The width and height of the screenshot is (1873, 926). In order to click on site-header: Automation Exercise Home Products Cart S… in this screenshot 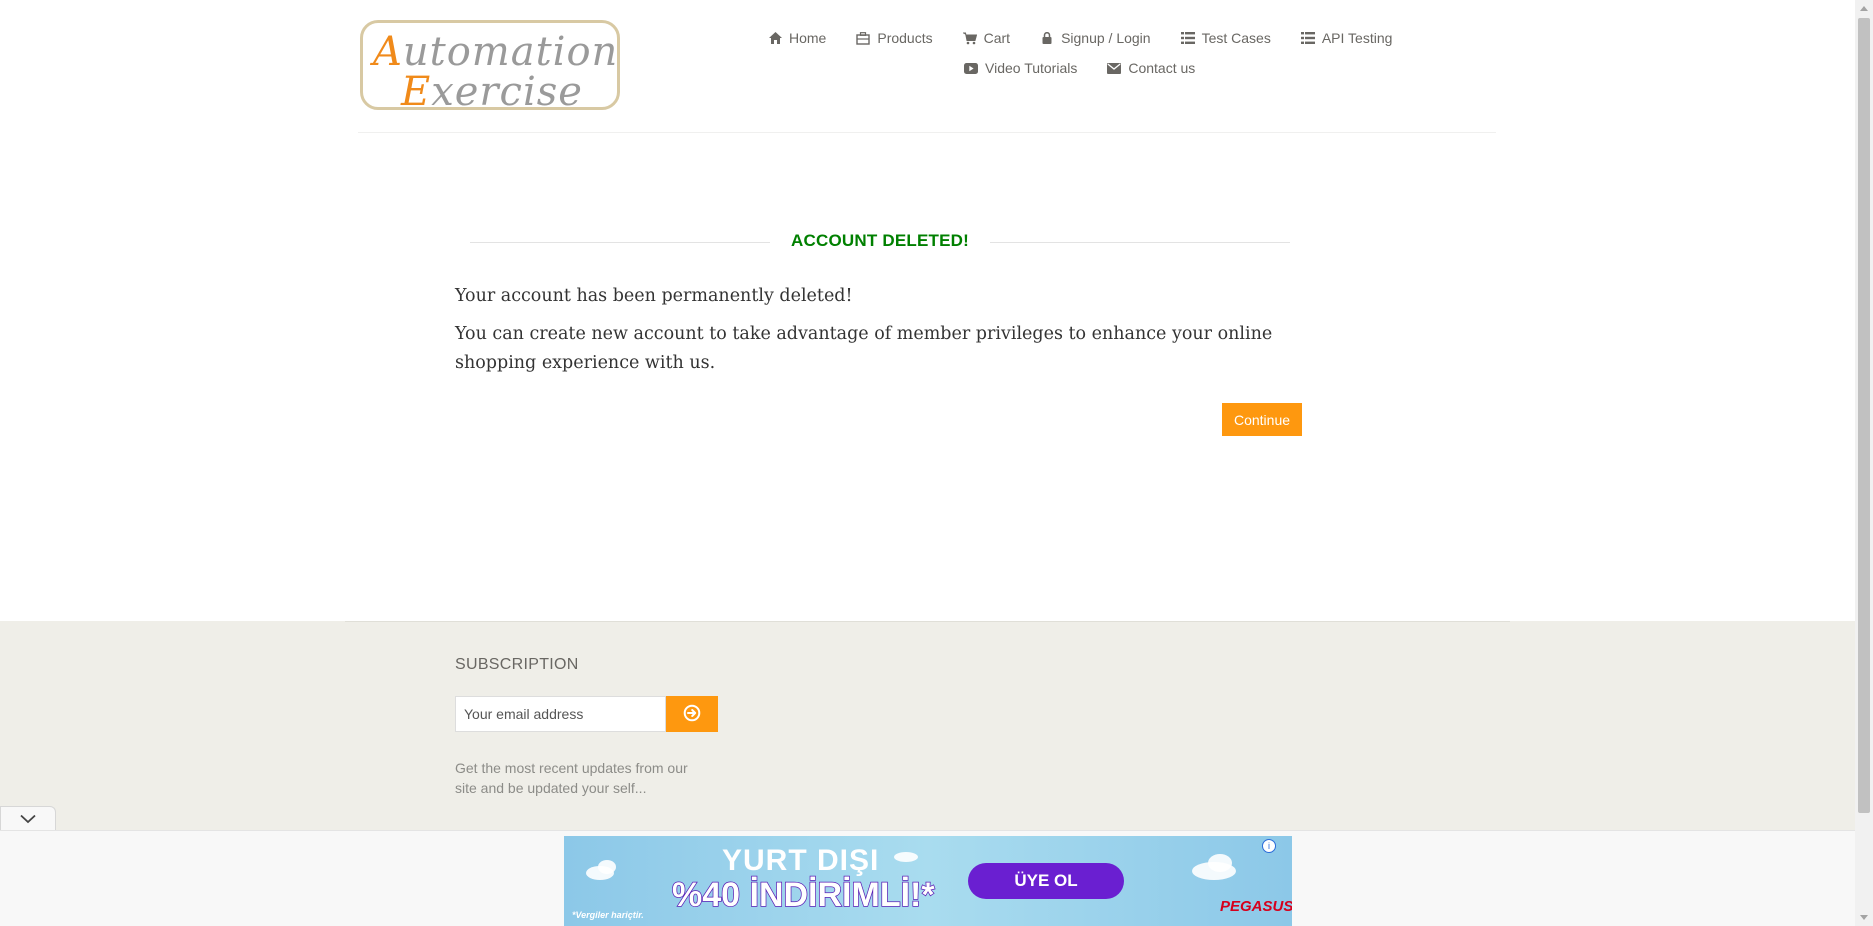, I will do `click(927, 67)`.